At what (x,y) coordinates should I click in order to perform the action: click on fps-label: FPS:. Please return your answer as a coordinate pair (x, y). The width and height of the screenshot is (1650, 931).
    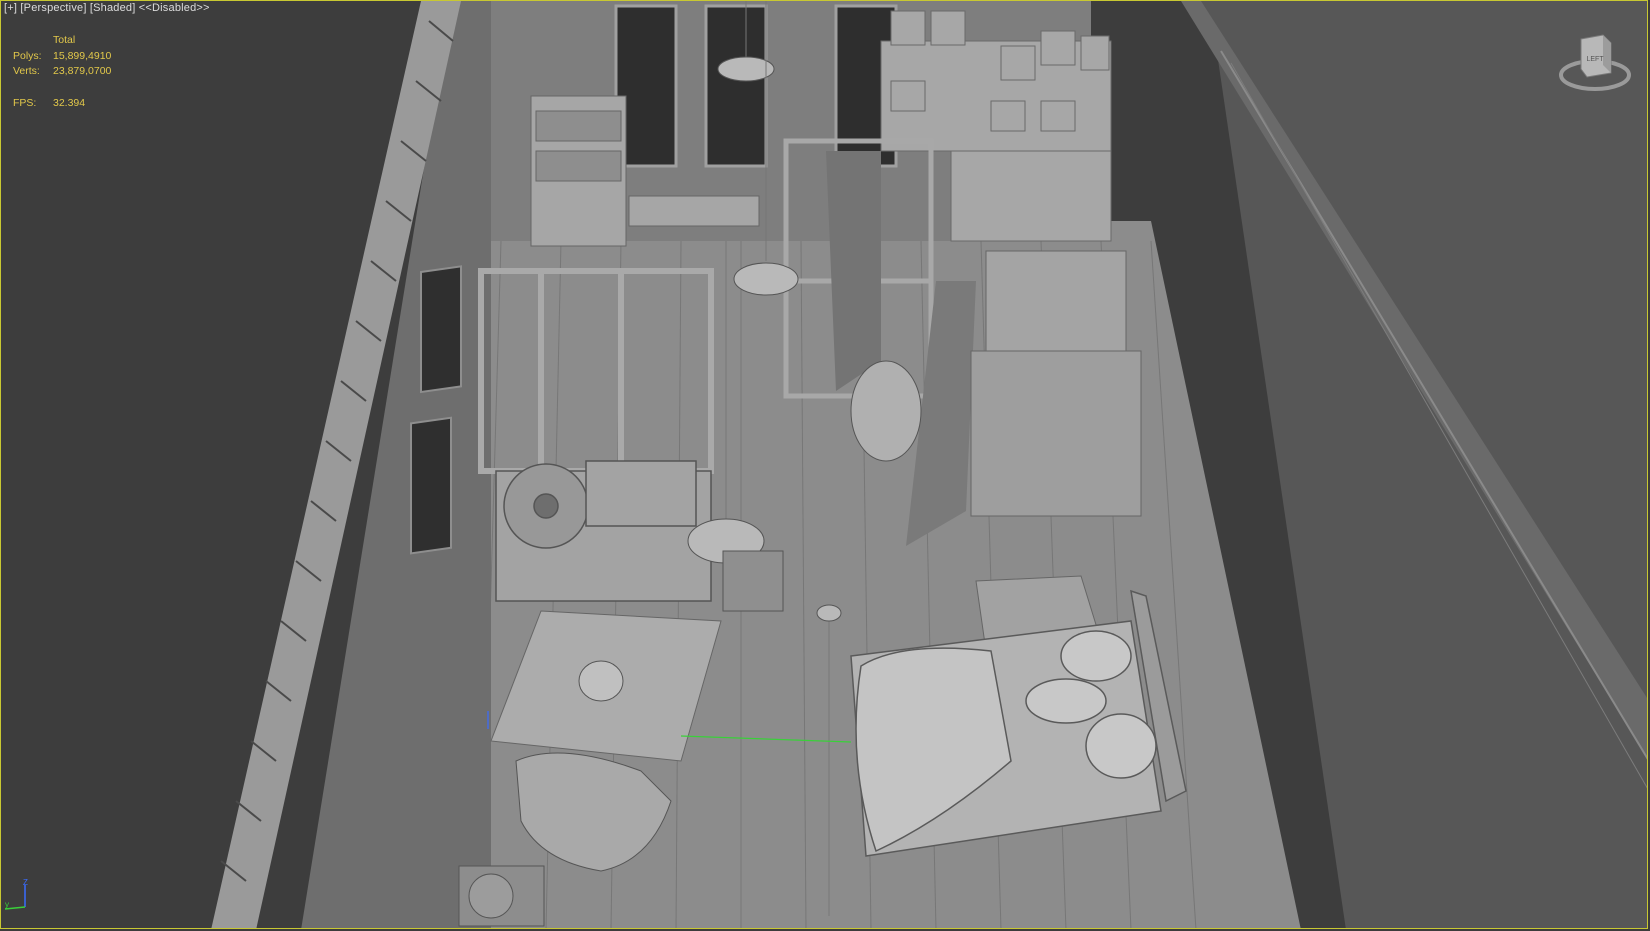
    Looking at the image, I should click on (25, 102).